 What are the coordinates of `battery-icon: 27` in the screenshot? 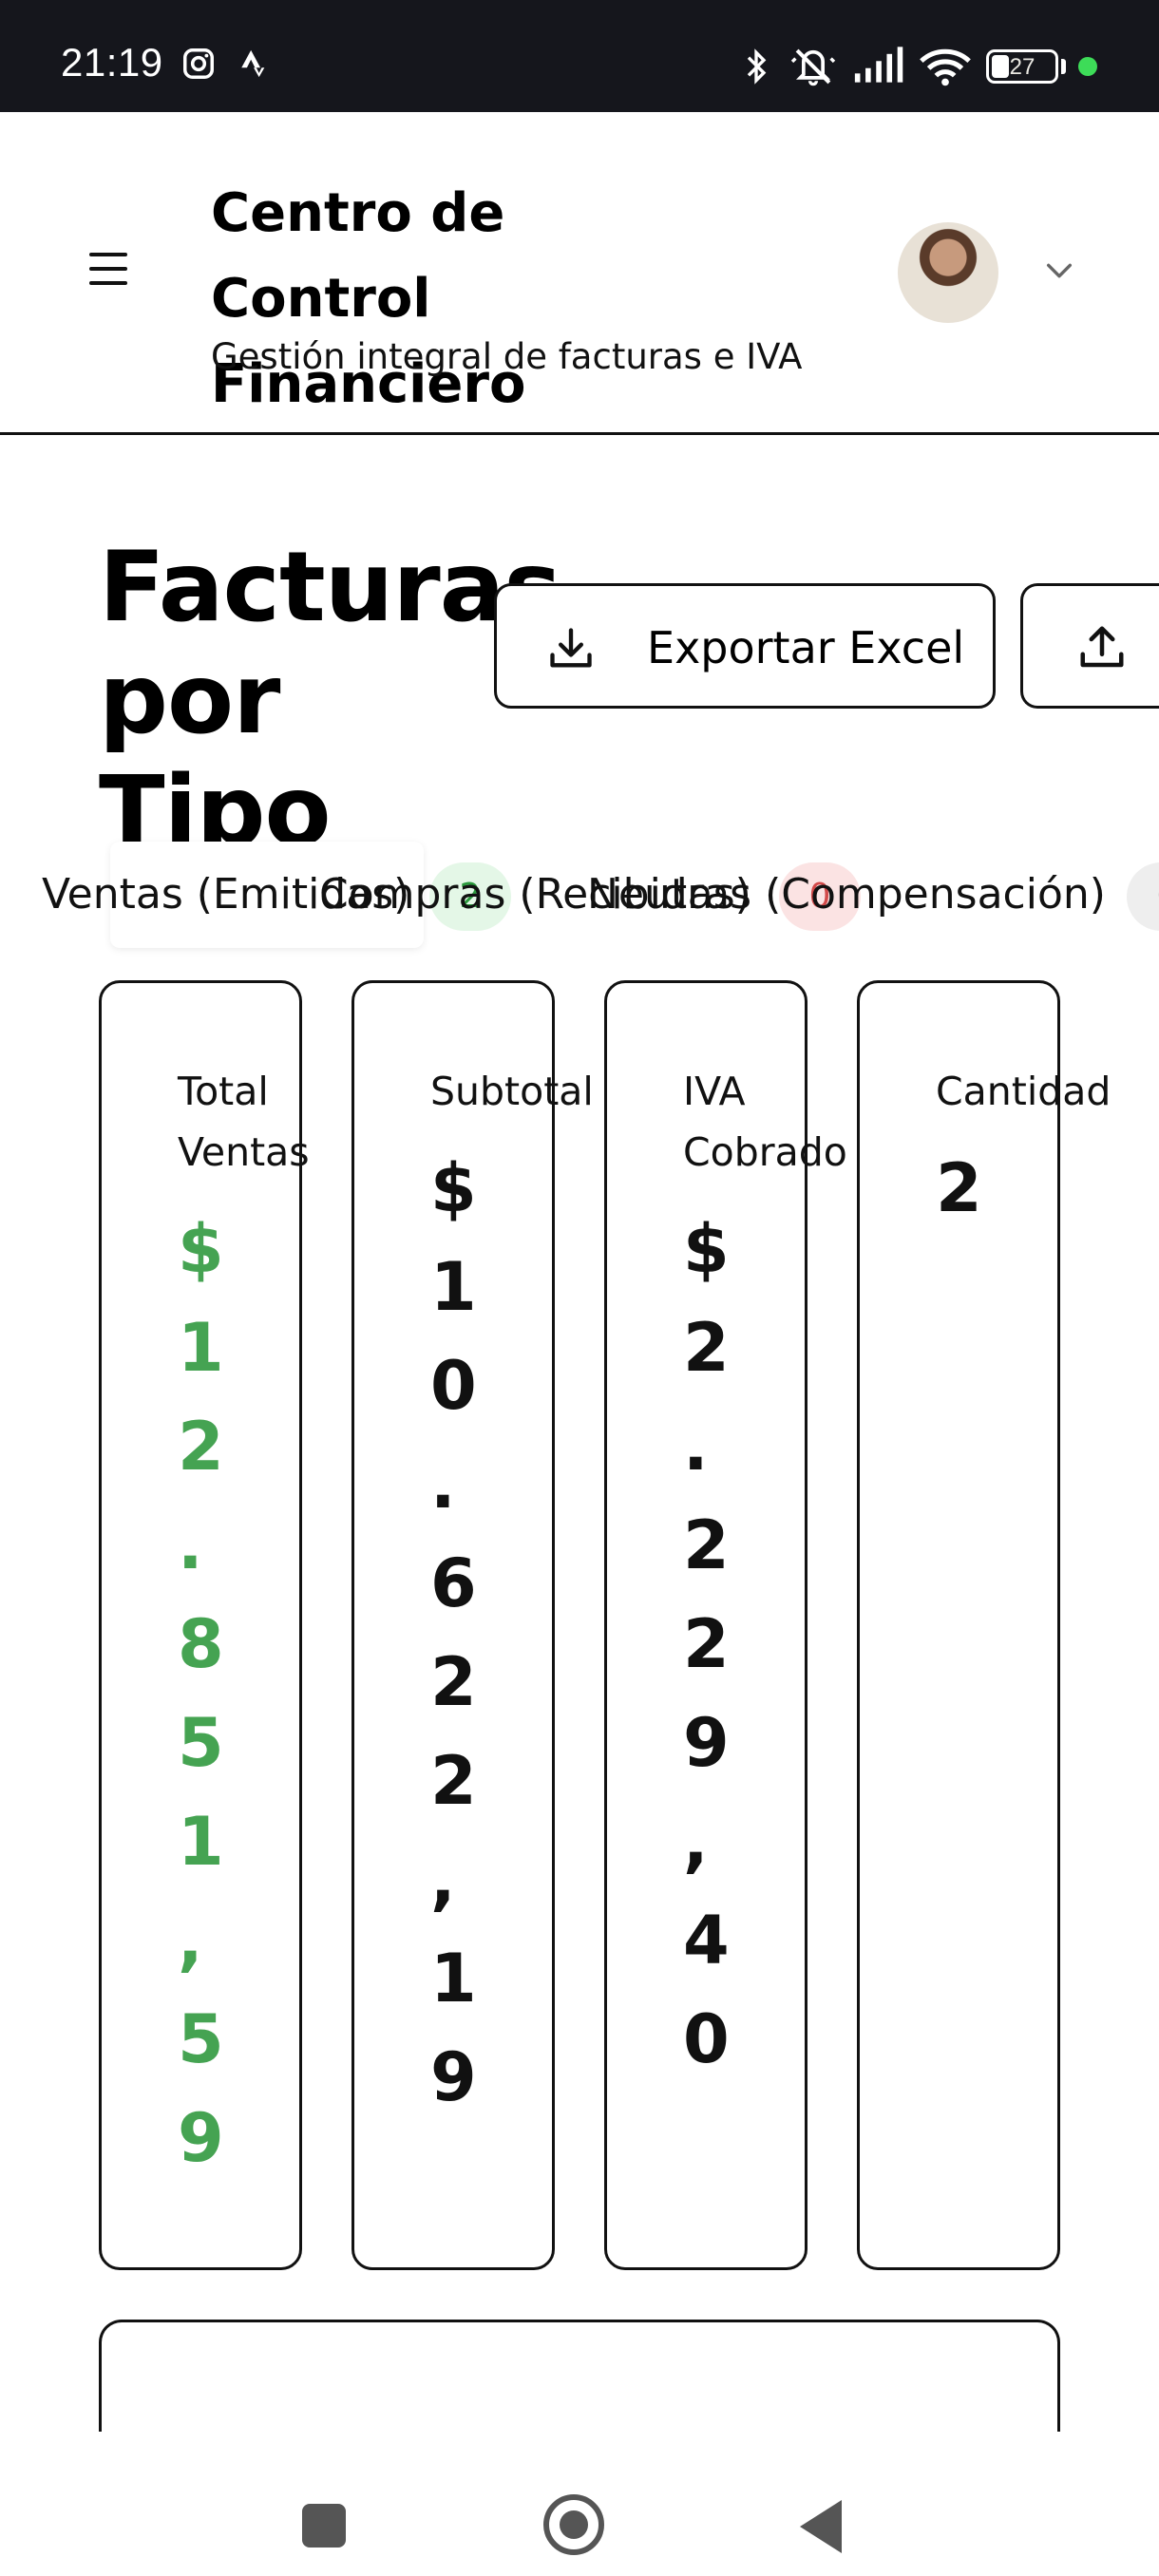 It's located at (1022, 66).